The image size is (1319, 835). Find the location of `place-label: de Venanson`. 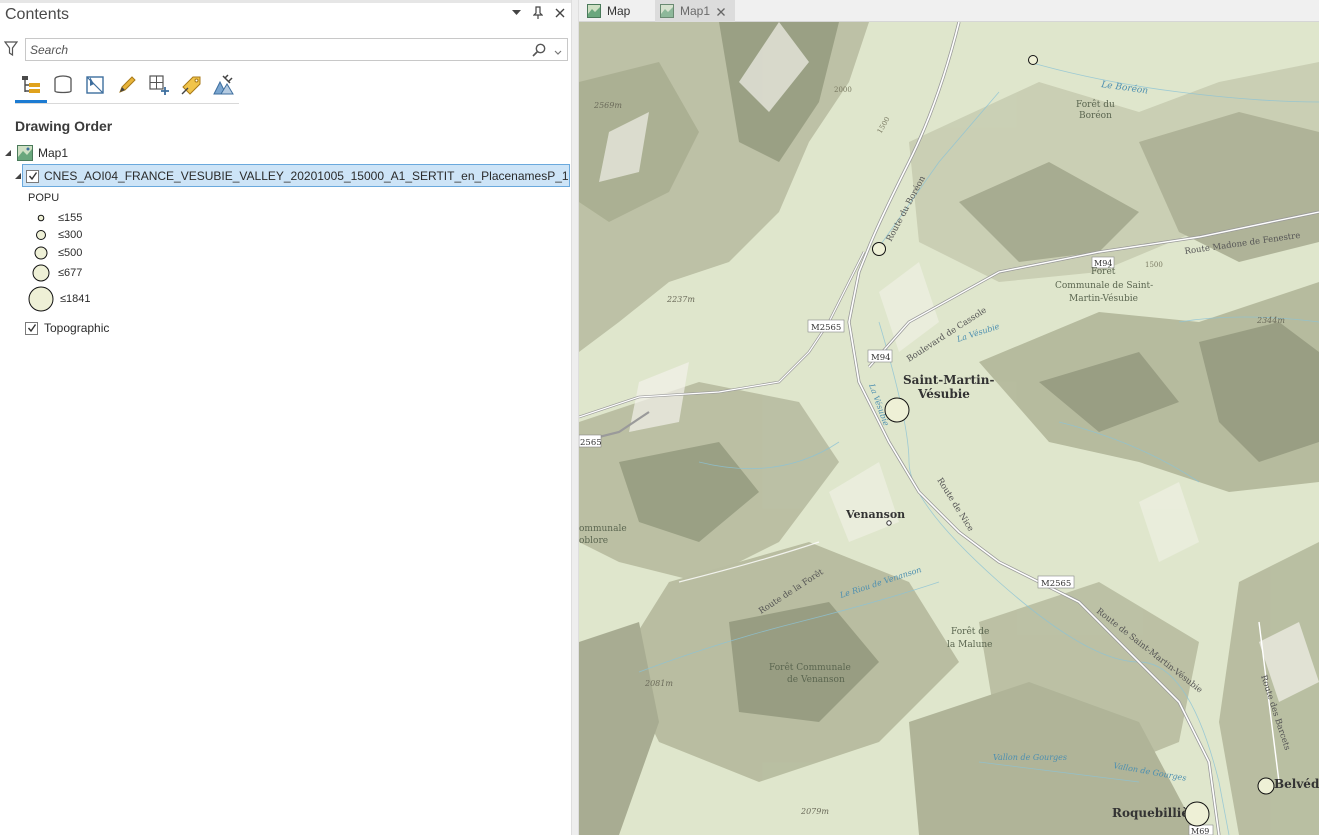

place-label: de Venanson is located at coordinates (816, 680).